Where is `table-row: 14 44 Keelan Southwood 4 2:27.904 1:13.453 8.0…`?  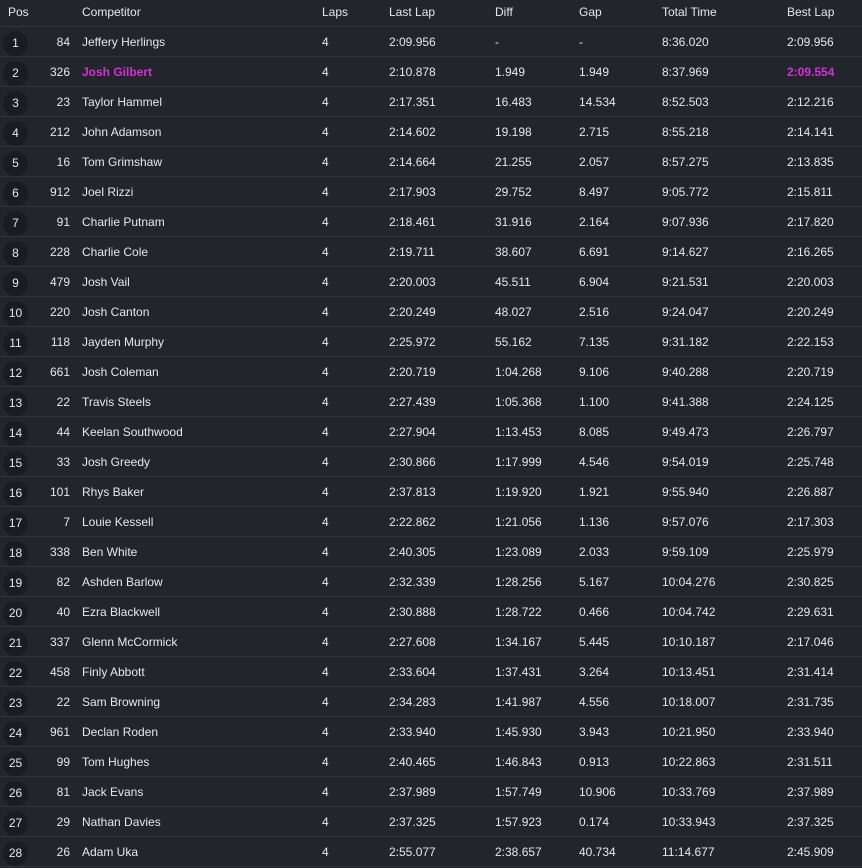 table-row: 14 44 Keelan Southwood 4 2:27.904 1:13.453 8.0… is located at coordinates (431, 432).